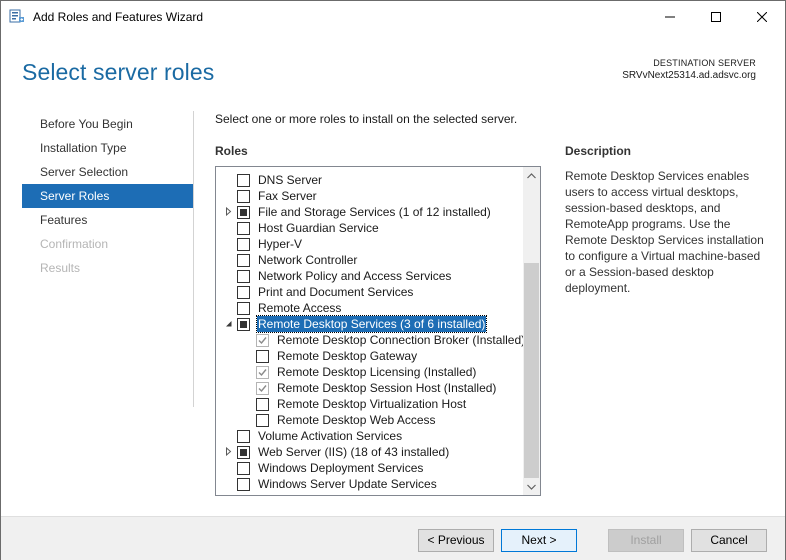 The image size is (786, 560). Describe the element at coordinates (330, 436) in the screenshot. I see `role-label: Volume Activation Services` at that location.